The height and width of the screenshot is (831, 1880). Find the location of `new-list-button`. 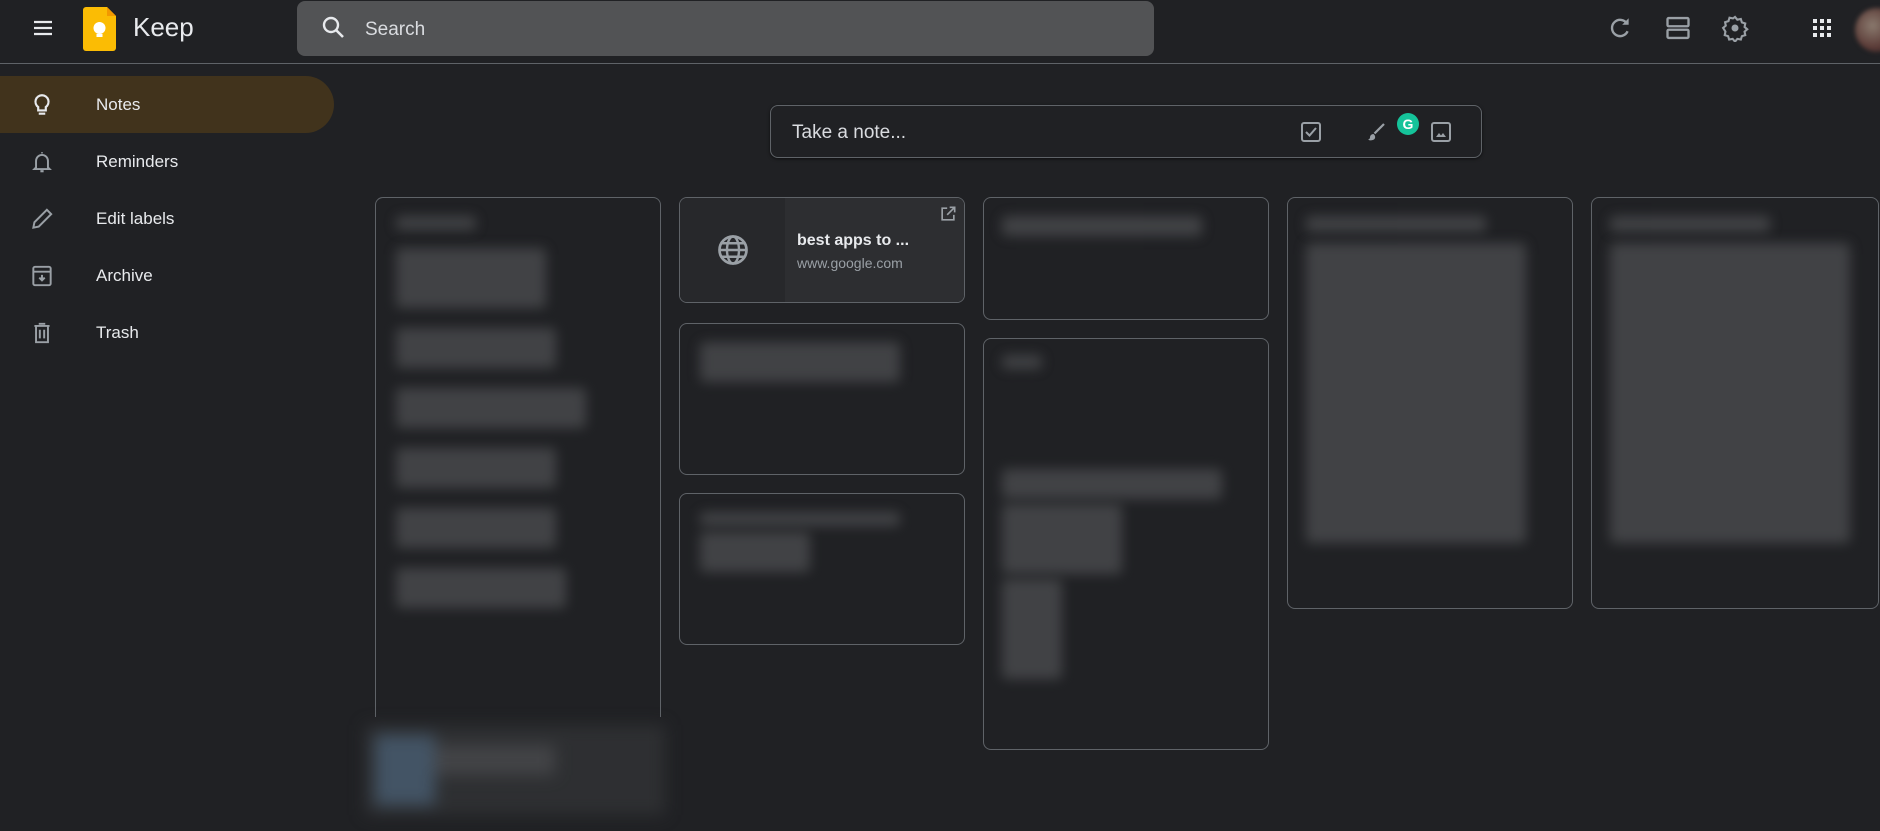

new-list-button is located at coordinates (1311, 132).